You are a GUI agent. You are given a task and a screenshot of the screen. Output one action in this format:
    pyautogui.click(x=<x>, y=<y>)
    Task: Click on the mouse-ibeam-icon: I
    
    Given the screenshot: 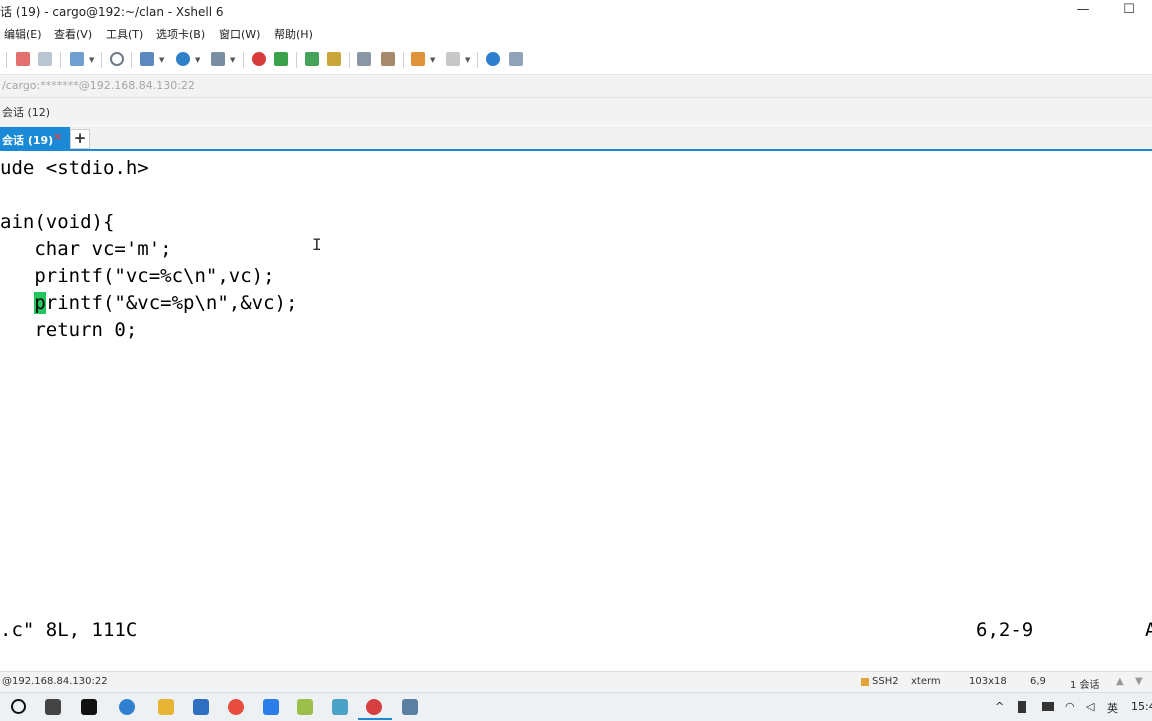 What is the action you would take?
    pyautogui.click(x=317, y=244)
    